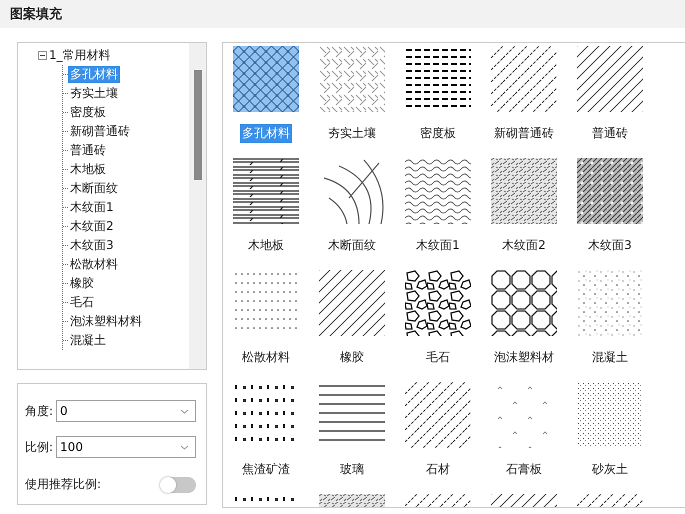 This screenshot has height=514, width=685. What do you see at coordinates (438, 469) in the screenshot?
I see `pattern-label: 石材` at bounding box center [438, 469].